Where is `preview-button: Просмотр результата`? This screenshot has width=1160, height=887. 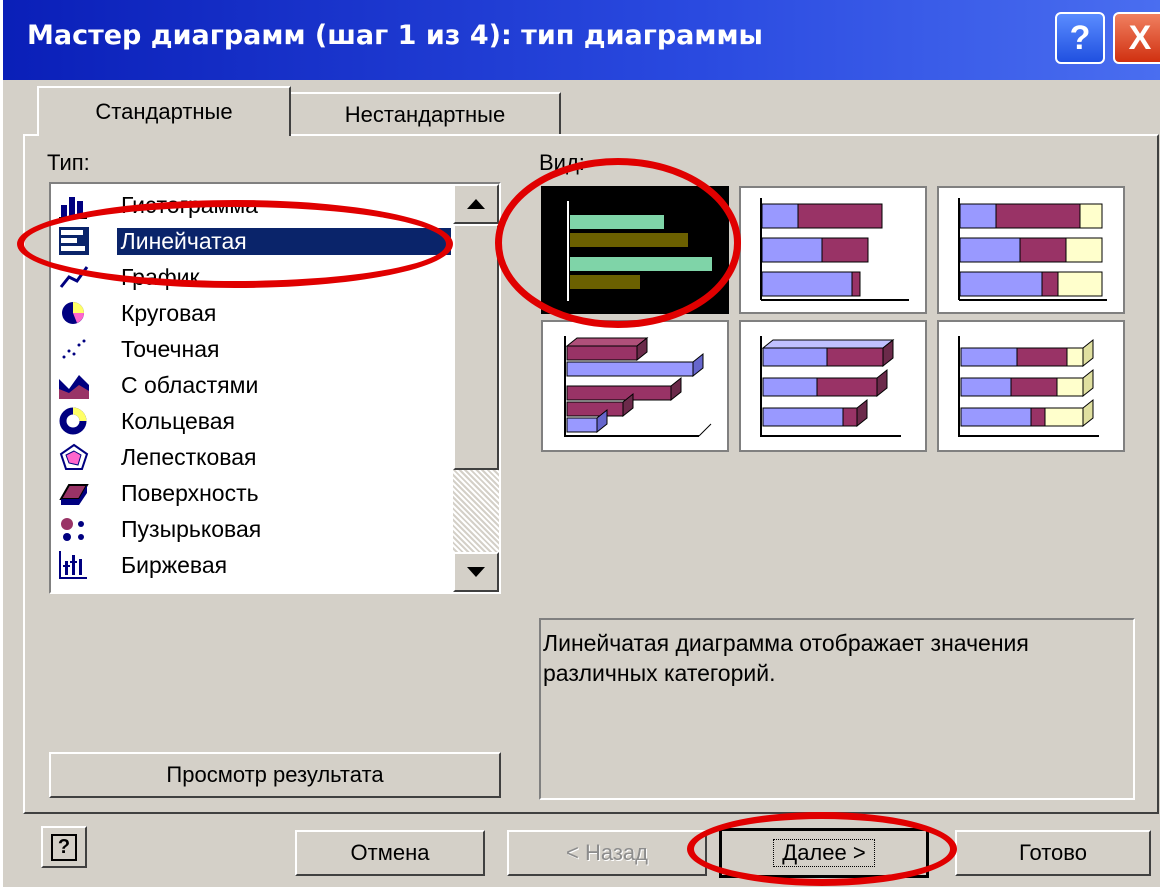 preview-button: Просмотр результата is located at coordinates (275, 775).